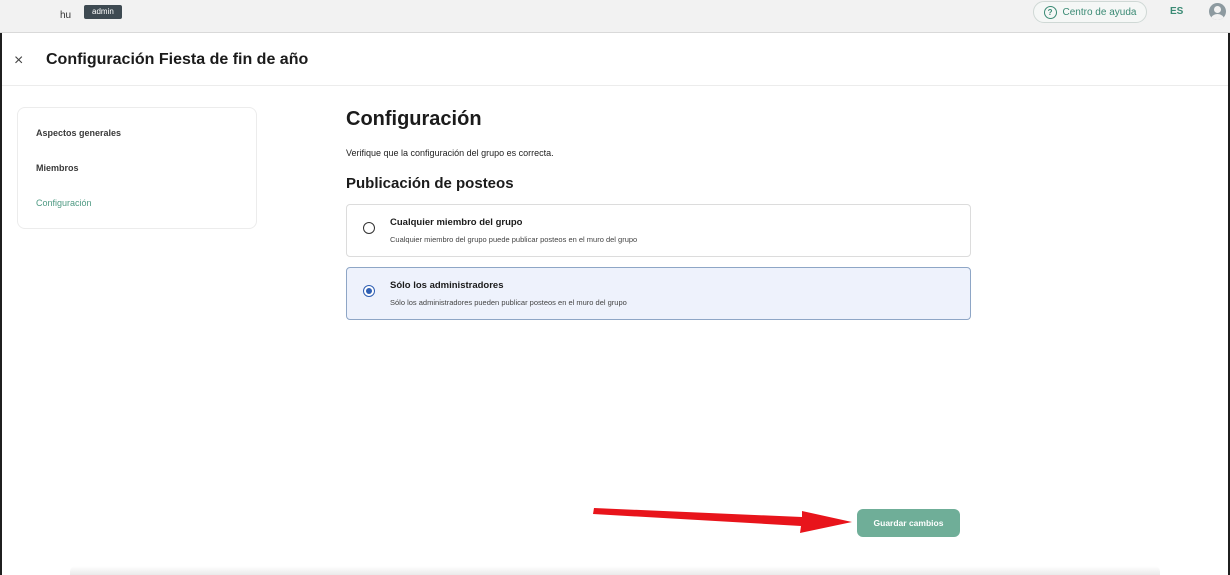 The height and width of the screenshot is (575, 1230). What do you see at coordinates (615, 570) in the screenshot?
I see `bottom-panel-edge` at bounding box center [615, 570].